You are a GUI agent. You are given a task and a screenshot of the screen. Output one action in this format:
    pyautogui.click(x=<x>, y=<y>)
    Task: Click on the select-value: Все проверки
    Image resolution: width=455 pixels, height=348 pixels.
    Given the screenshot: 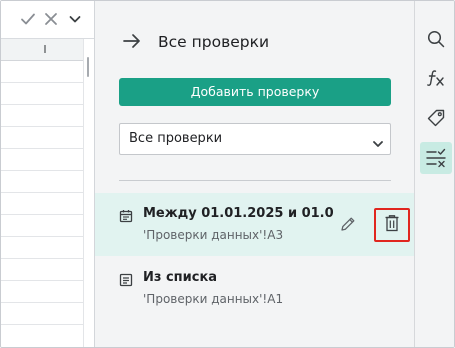 What is the action you would take?
    pyautogui.click(x=176, y=138)
    